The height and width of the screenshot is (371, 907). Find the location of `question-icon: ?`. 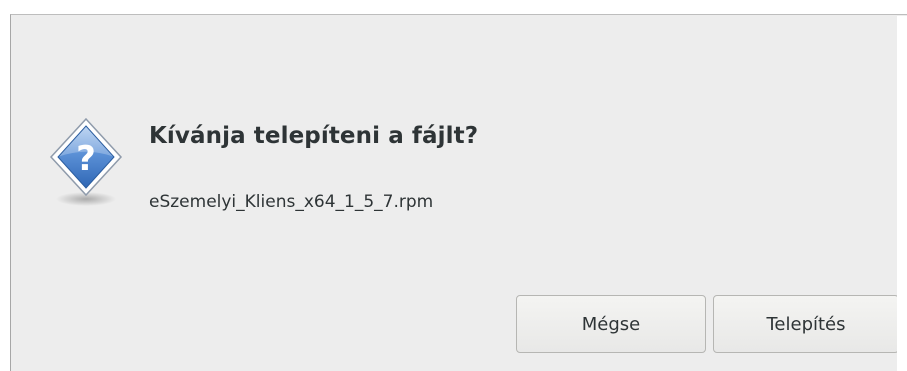

question-icon: ? is located at coordinates (86, 161).